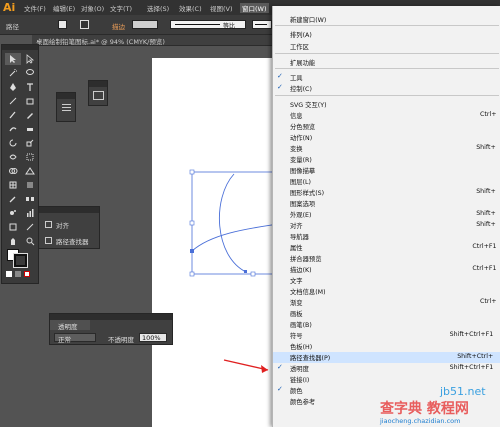  I want to click on window-menu-item: 变量(R), so click(386, 159).